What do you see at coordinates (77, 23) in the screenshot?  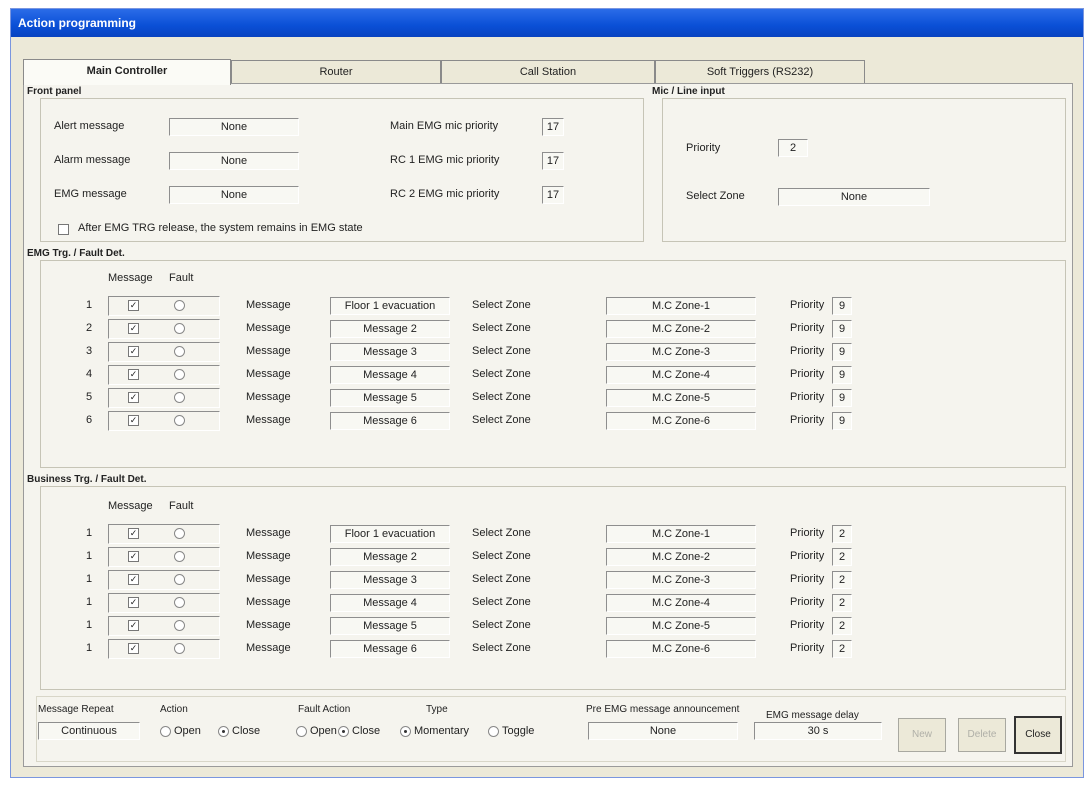 I see `window-title: Action programming` at bounding box center [77, 23].